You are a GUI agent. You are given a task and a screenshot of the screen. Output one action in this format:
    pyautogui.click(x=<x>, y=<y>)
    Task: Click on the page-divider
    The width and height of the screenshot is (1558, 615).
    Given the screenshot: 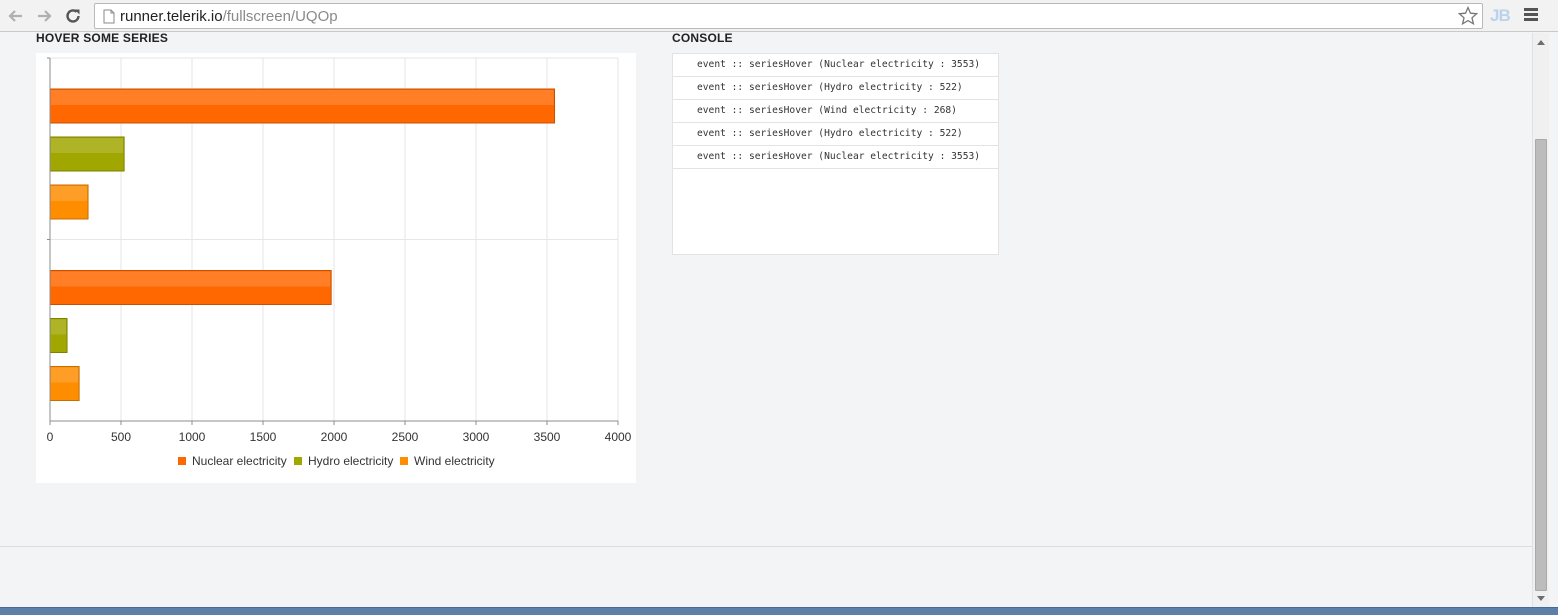 What is the action you would take?
    pyautogui.click(x=766, y=546)
    